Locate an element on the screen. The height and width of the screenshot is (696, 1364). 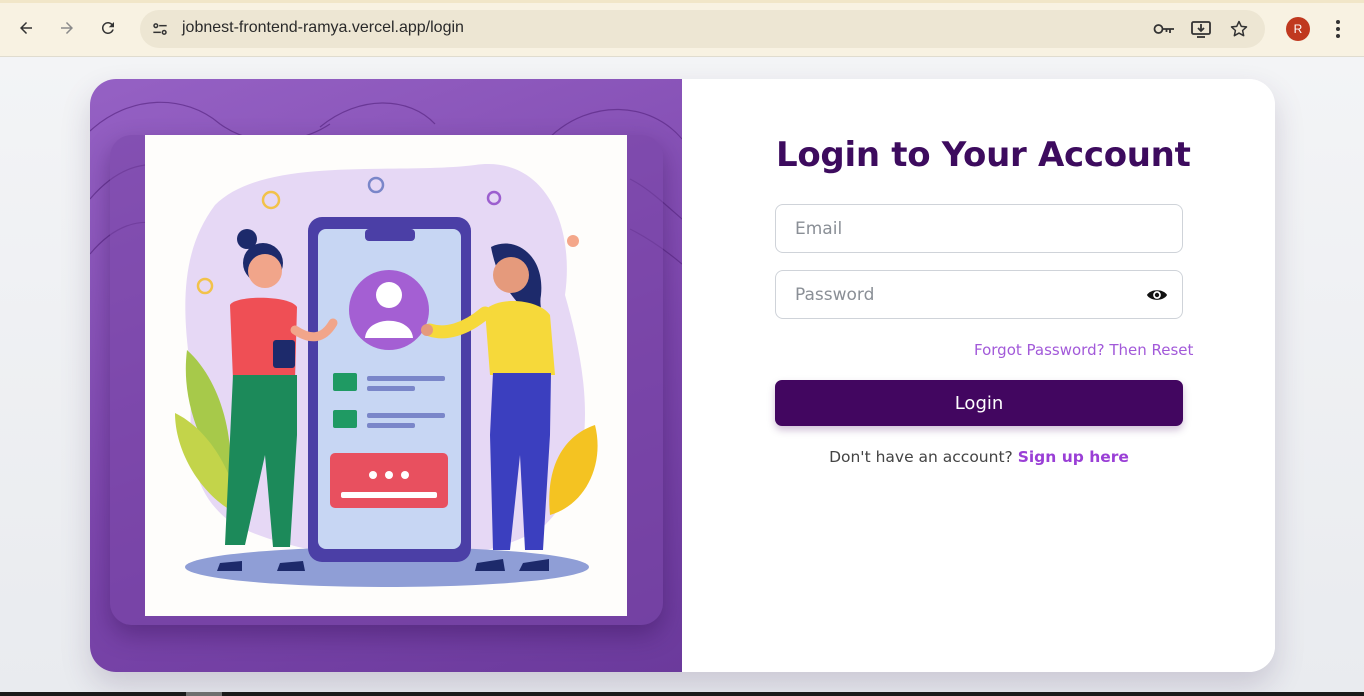
taskbar-strip is located at coordinates (682, 694).